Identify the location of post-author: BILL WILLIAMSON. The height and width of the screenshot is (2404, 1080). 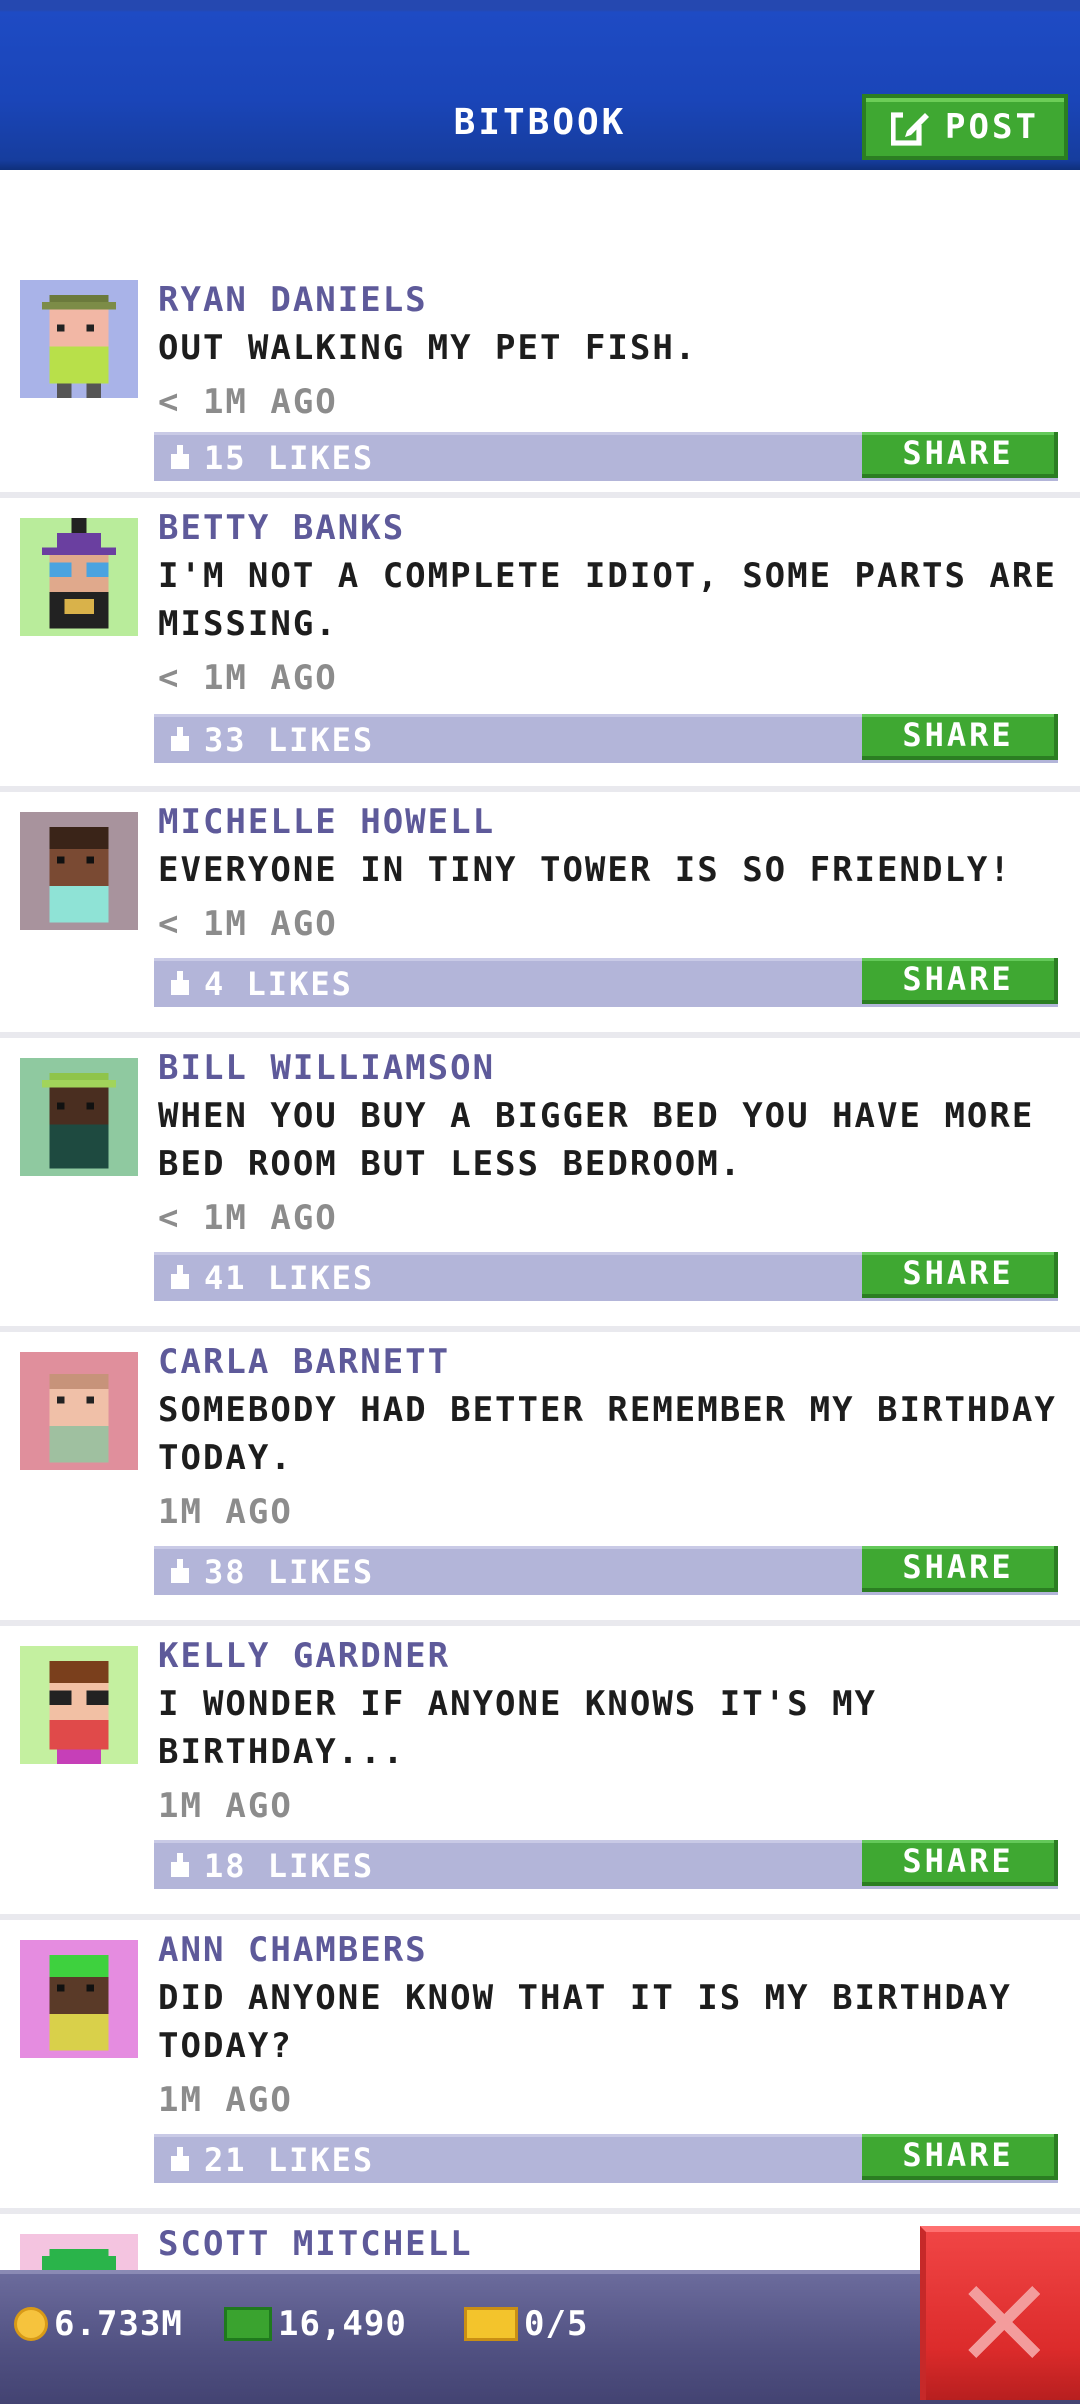
(326, 1068).